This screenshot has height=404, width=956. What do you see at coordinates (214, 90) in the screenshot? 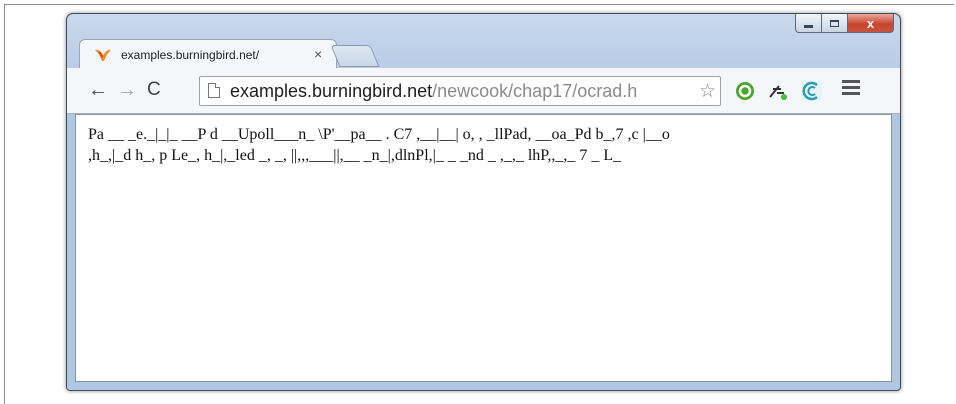
I see `page-icon` at bounding box center [214, 90].